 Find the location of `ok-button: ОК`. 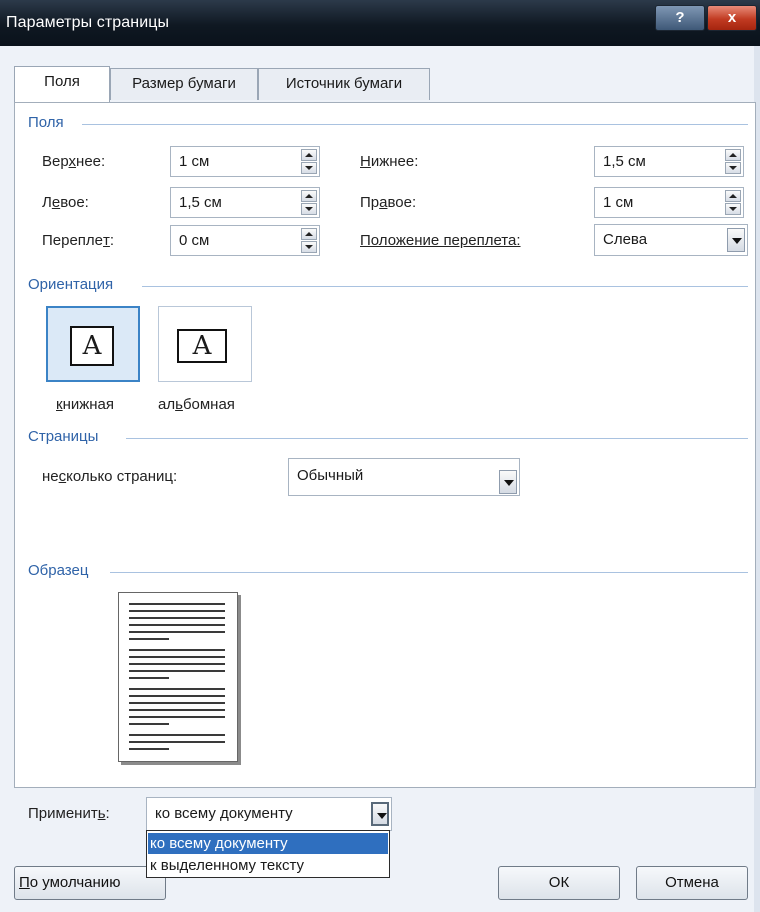

ok-button: ОК is located at coordinates (559, 883).